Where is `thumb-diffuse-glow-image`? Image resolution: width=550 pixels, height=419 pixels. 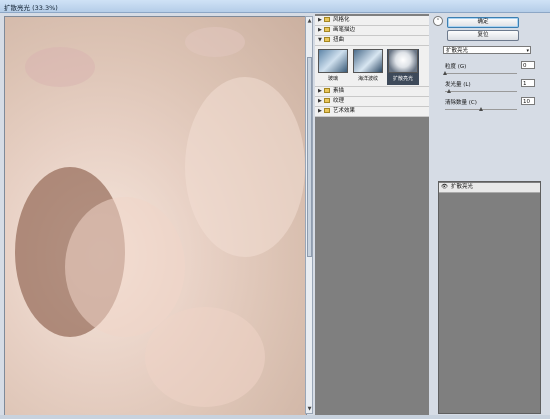 thumb-diffuse-glow-image is located at coordinates (403, 61).